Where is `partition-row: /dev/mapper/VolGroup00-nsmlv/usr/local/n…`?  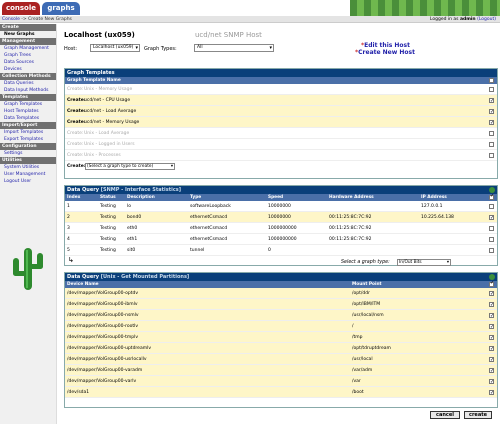
partition-row: /dev/mapper/VolGroup00-nsmlv/usr/local/n… is located at coordinates (281, 316).